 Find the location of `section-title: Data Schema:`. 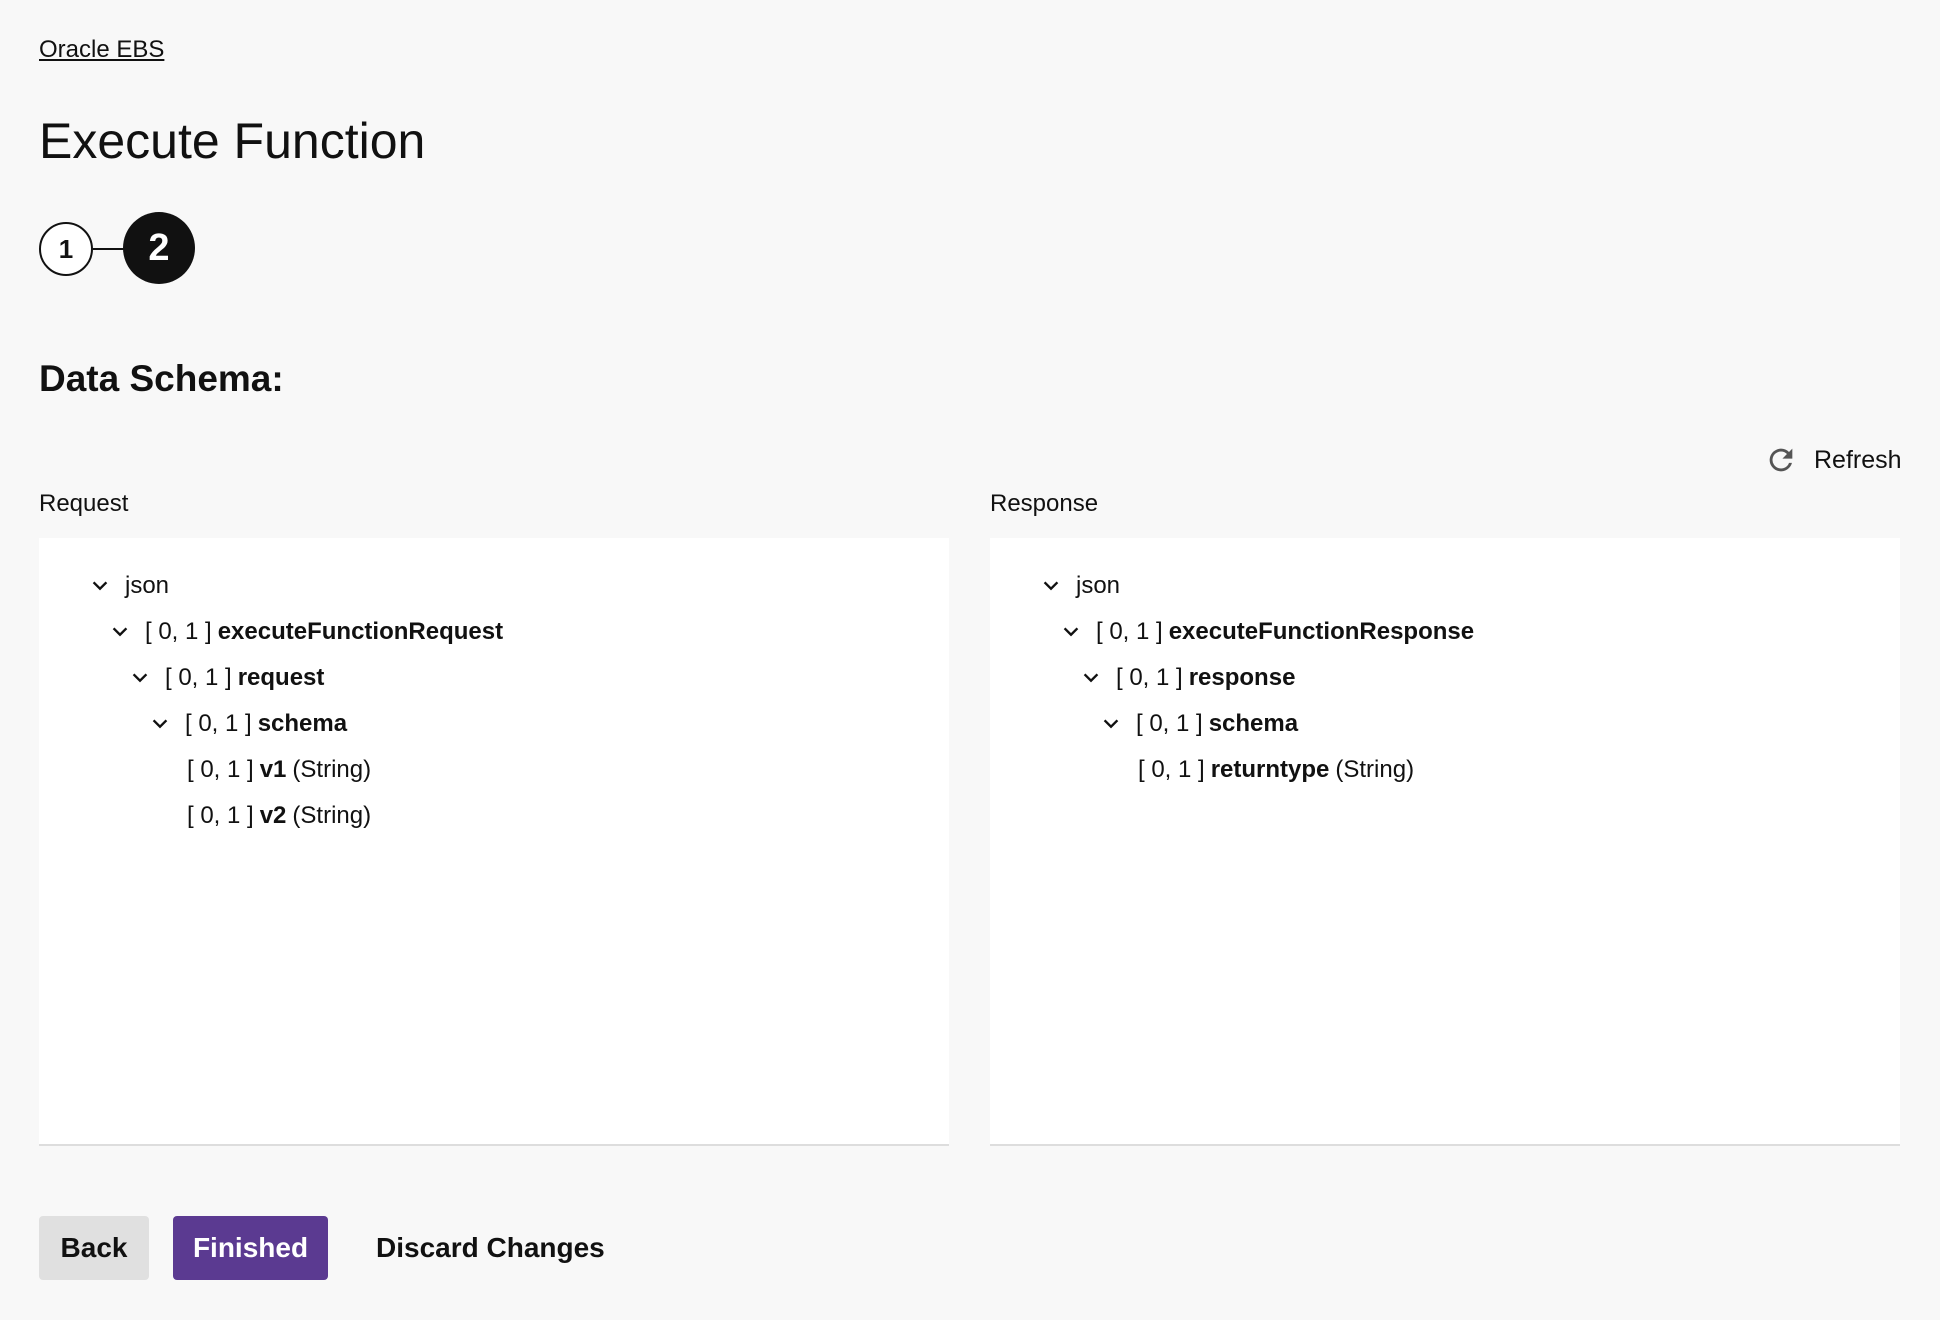

section-title: Data Schema: is located at coordinates (161, 378).